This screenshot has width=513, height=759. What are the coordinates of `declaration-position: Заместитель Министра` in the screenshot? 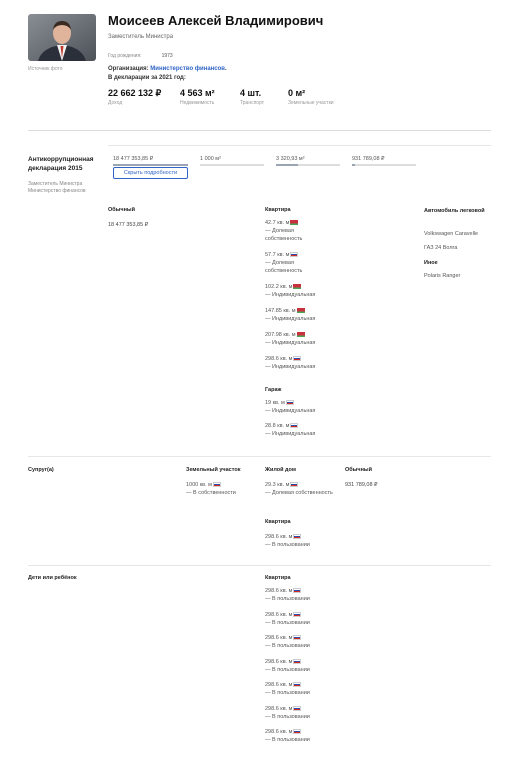 It's located at (55, 184).